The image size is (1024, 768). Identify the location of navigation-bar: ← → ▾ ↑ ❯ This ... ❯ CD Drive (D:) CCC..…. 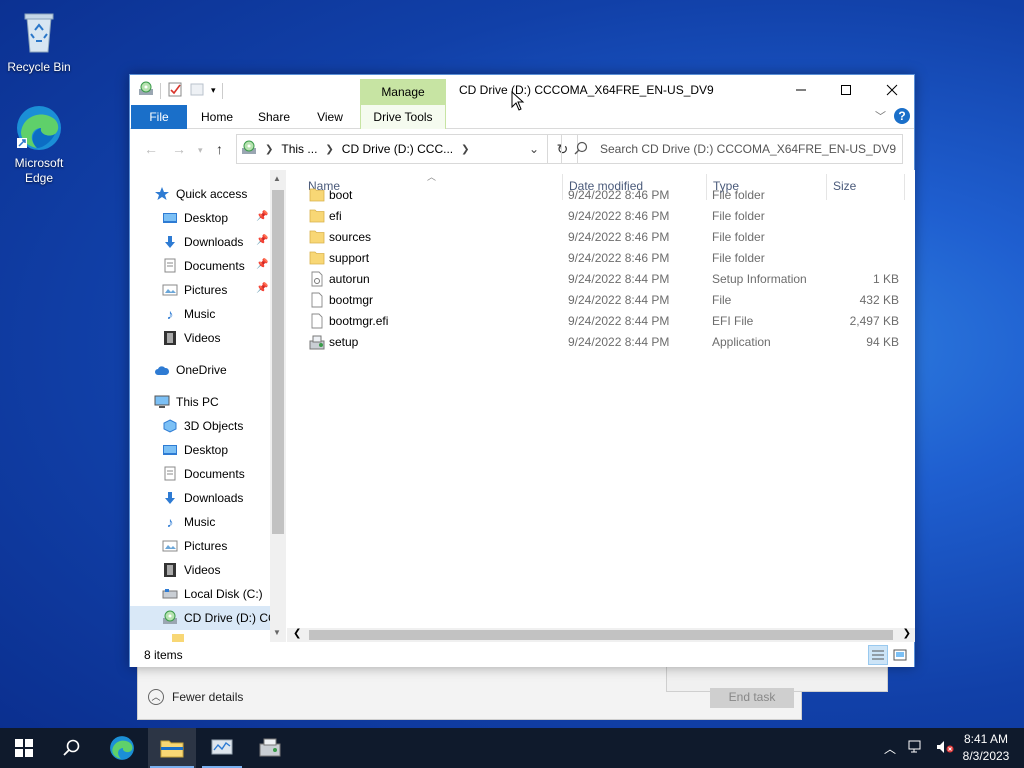
(522, 150).